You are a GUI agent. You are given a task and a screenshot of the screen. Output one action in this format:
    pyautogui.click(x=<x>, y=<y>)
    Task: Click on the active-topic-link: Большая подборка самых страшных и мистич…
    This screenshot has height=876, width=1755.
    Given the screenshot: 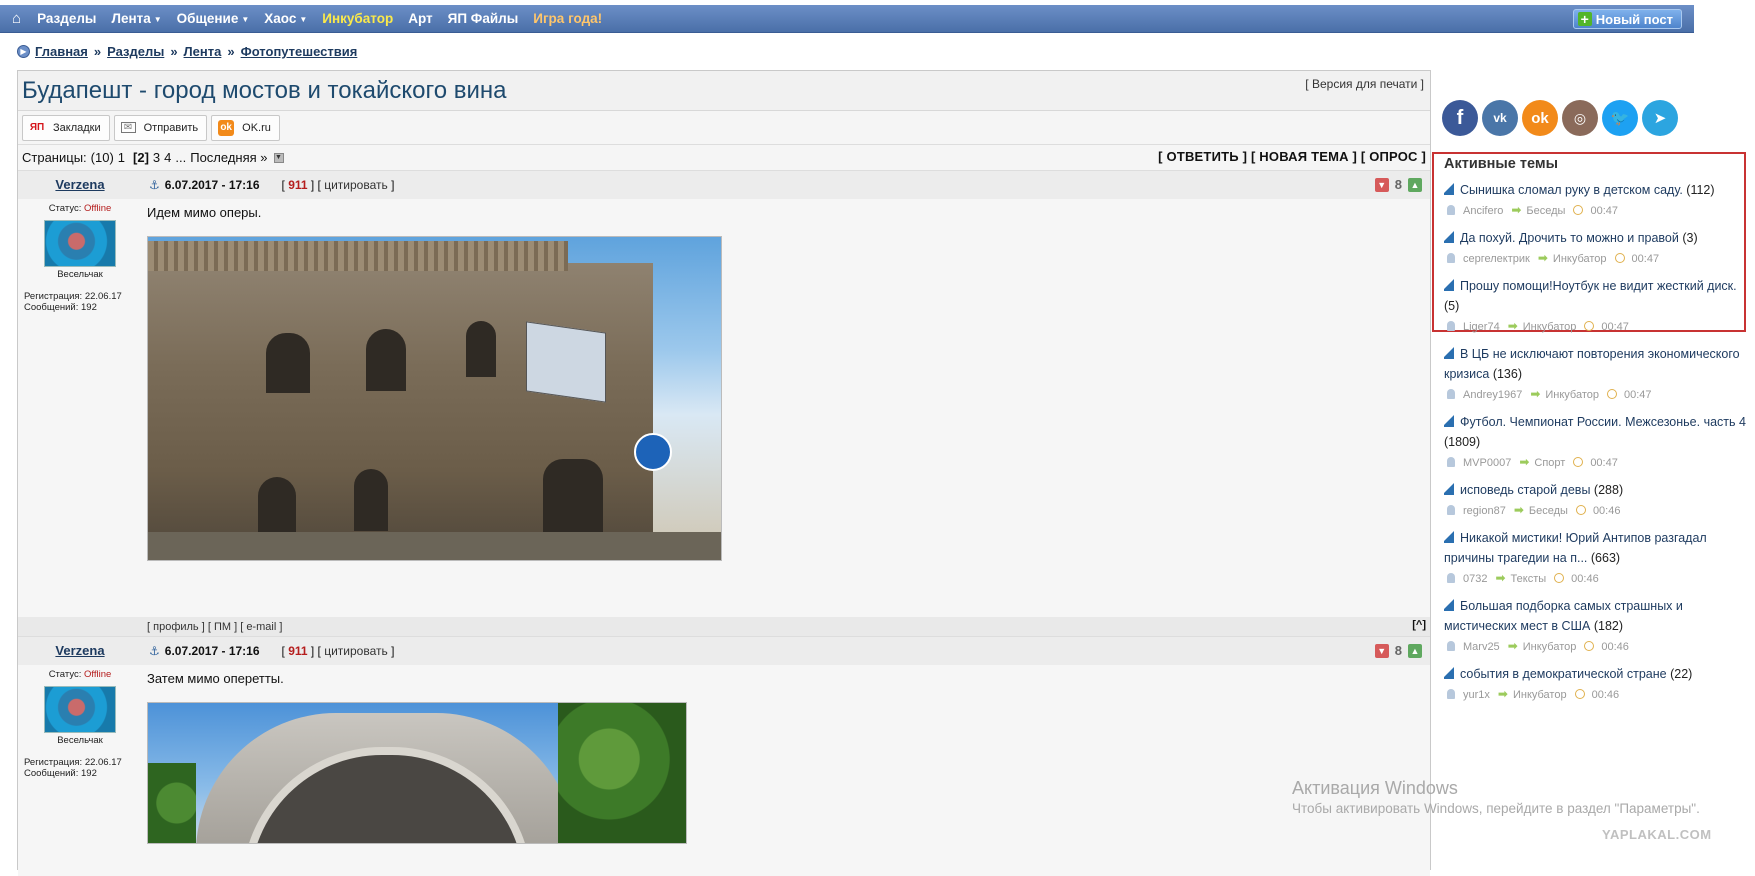 What is the action you would take?
    pyautogui.click(x=1563, y=616)
    